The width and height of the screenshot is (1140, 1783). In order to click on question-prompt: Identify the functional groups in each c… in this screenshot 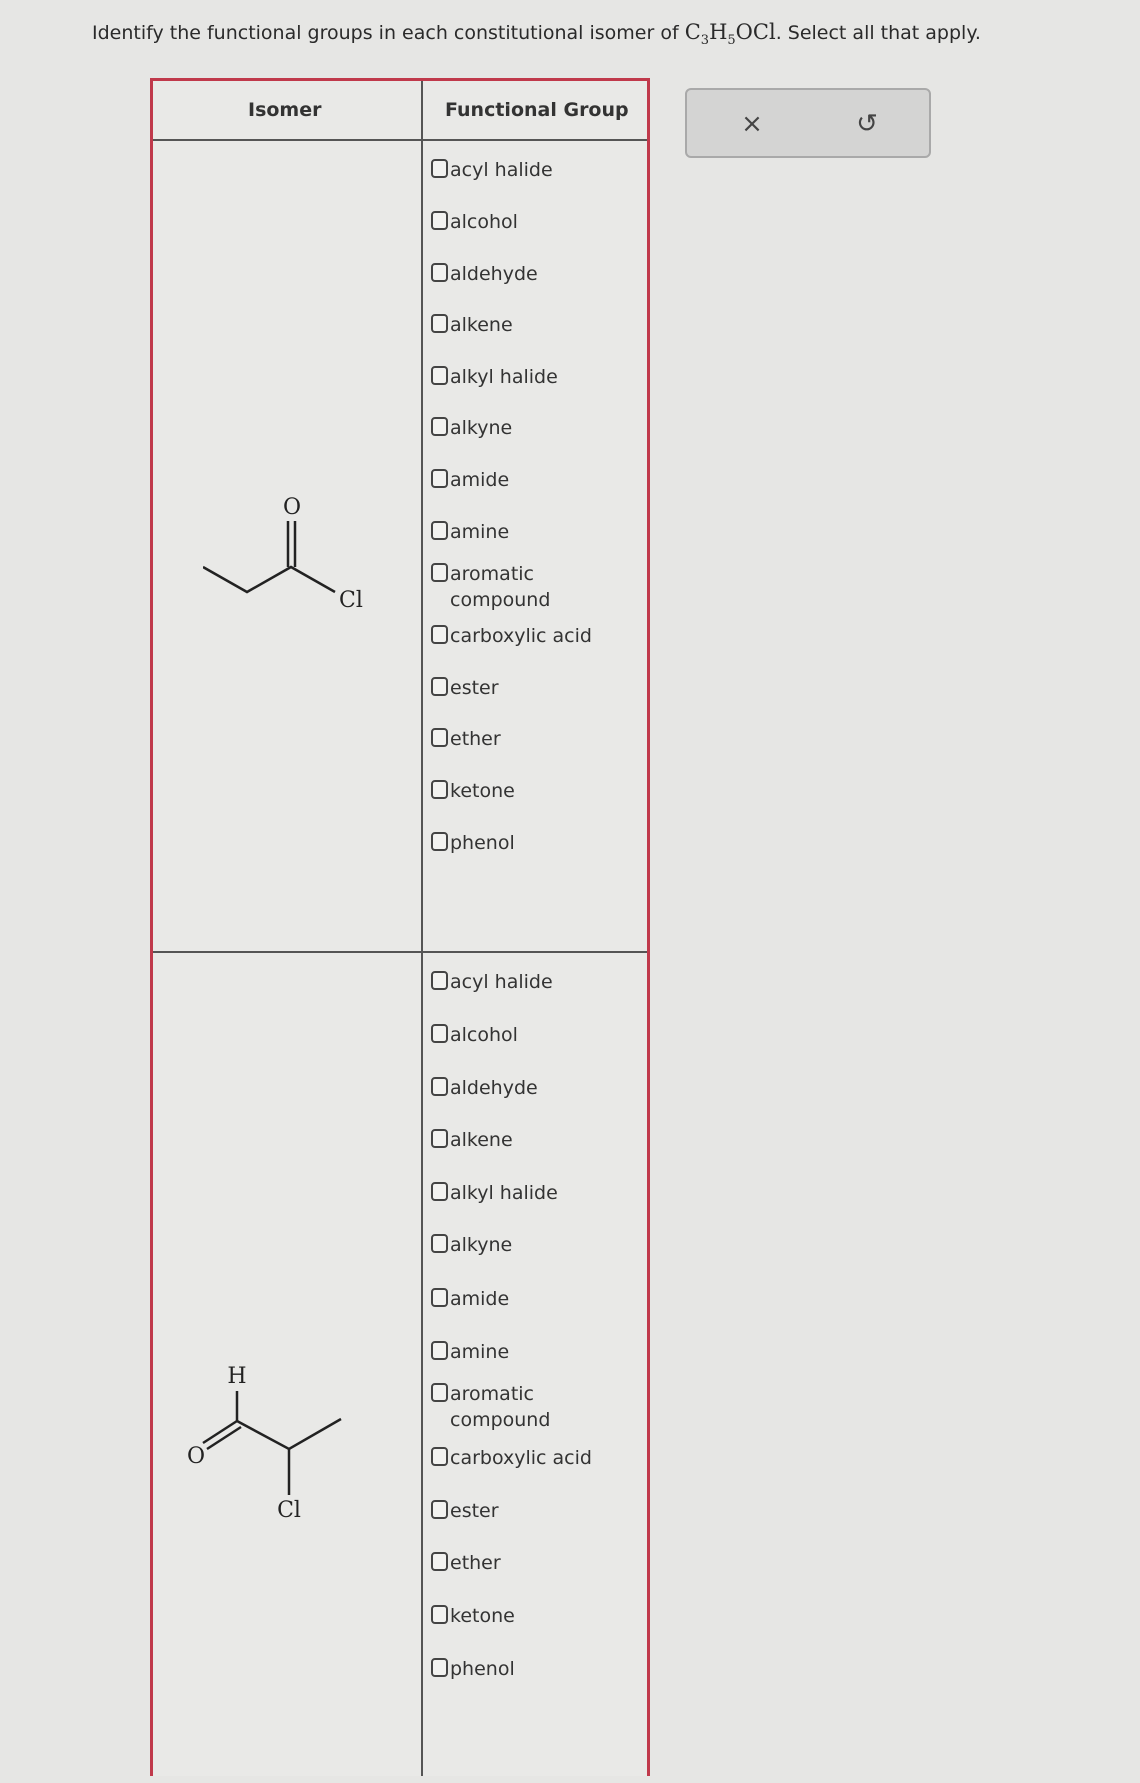, I will do `click(536, 34)`.